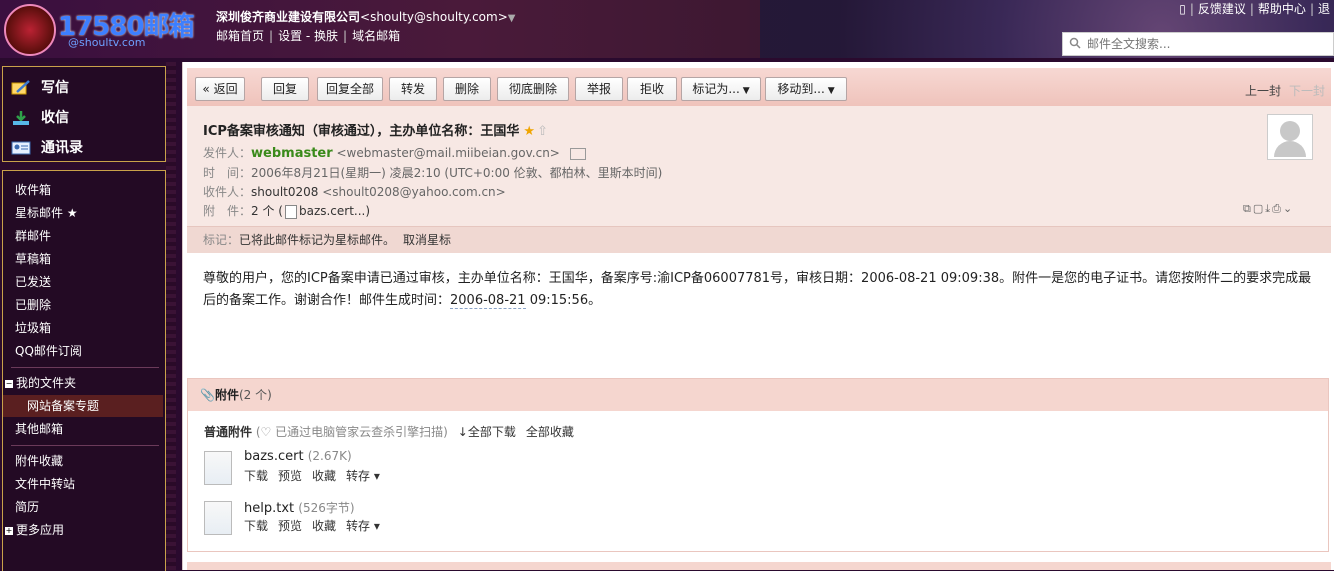  What do you see at coordinates (413, 89) in the screenshot?
I see `forward-button: 转发` at bounding box center [413, 89].